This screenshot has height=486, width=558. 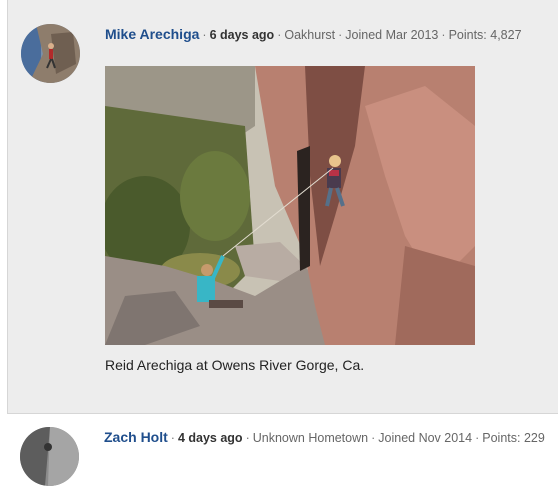 I want to click on time-ago: 6 days ago, so click(x=242, y=35).